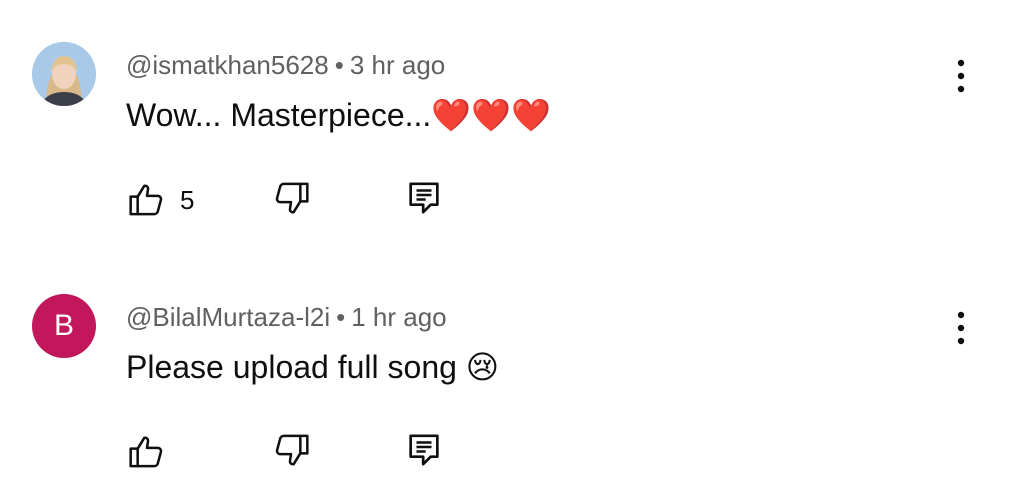 The width and height of the screenshot is (1024, 500). Describe the element at coordinates (228, 317) in the screenshot. I see `author-name: @BilalMurtaza-l2i` at that location.